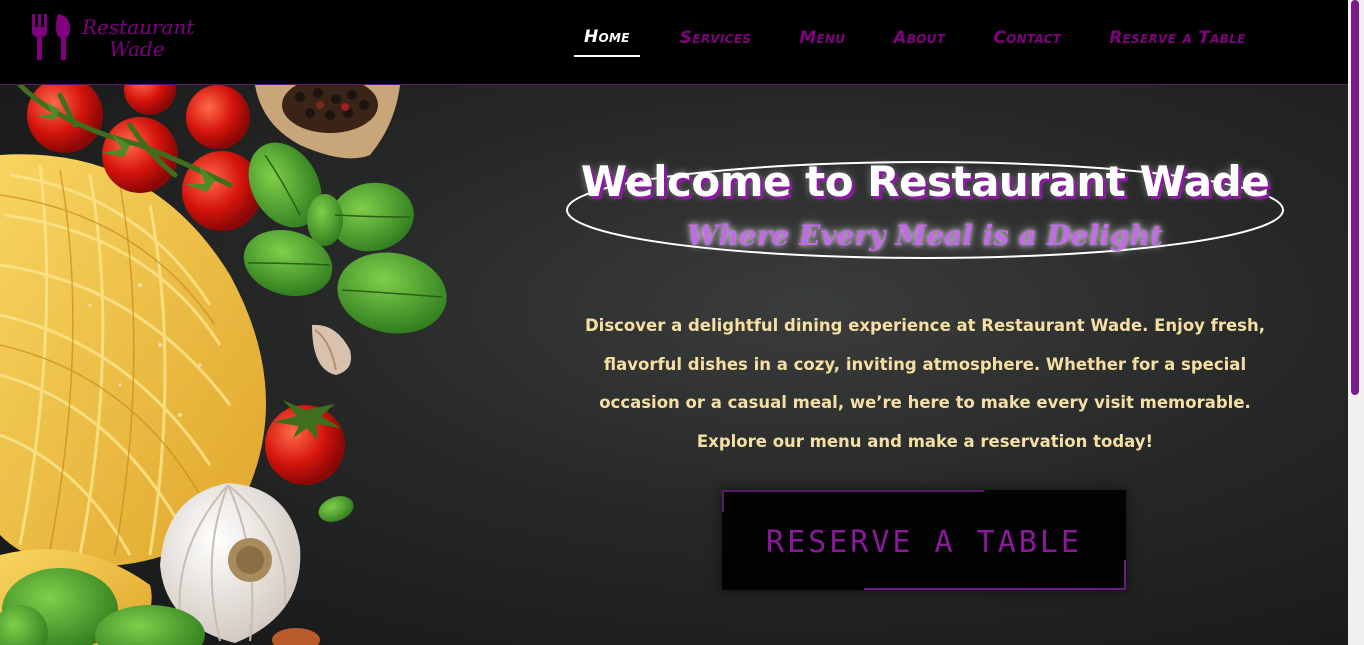 This screenshot has width=1364, height=645. What do you see at coordinates (925, 181) in the screenshot?
I see `hero-title: Welcome to Restaurant Wade` at bounding box center [925, 181].